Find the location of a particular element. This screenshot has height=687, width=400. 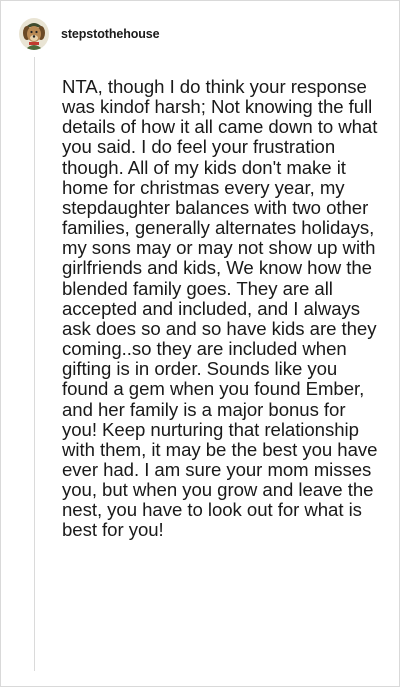

thread-line is located at coordinates (34, 364).